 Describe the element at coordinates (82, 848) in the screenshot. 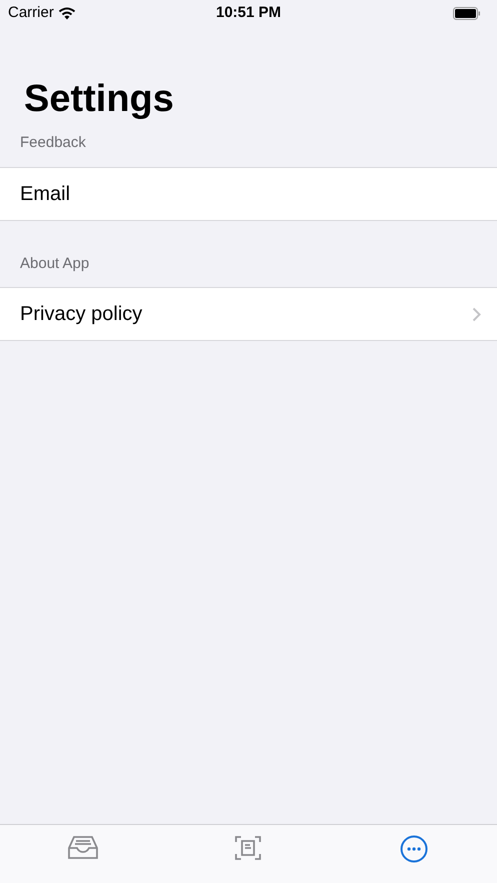

I see `tray-icon` at that location.